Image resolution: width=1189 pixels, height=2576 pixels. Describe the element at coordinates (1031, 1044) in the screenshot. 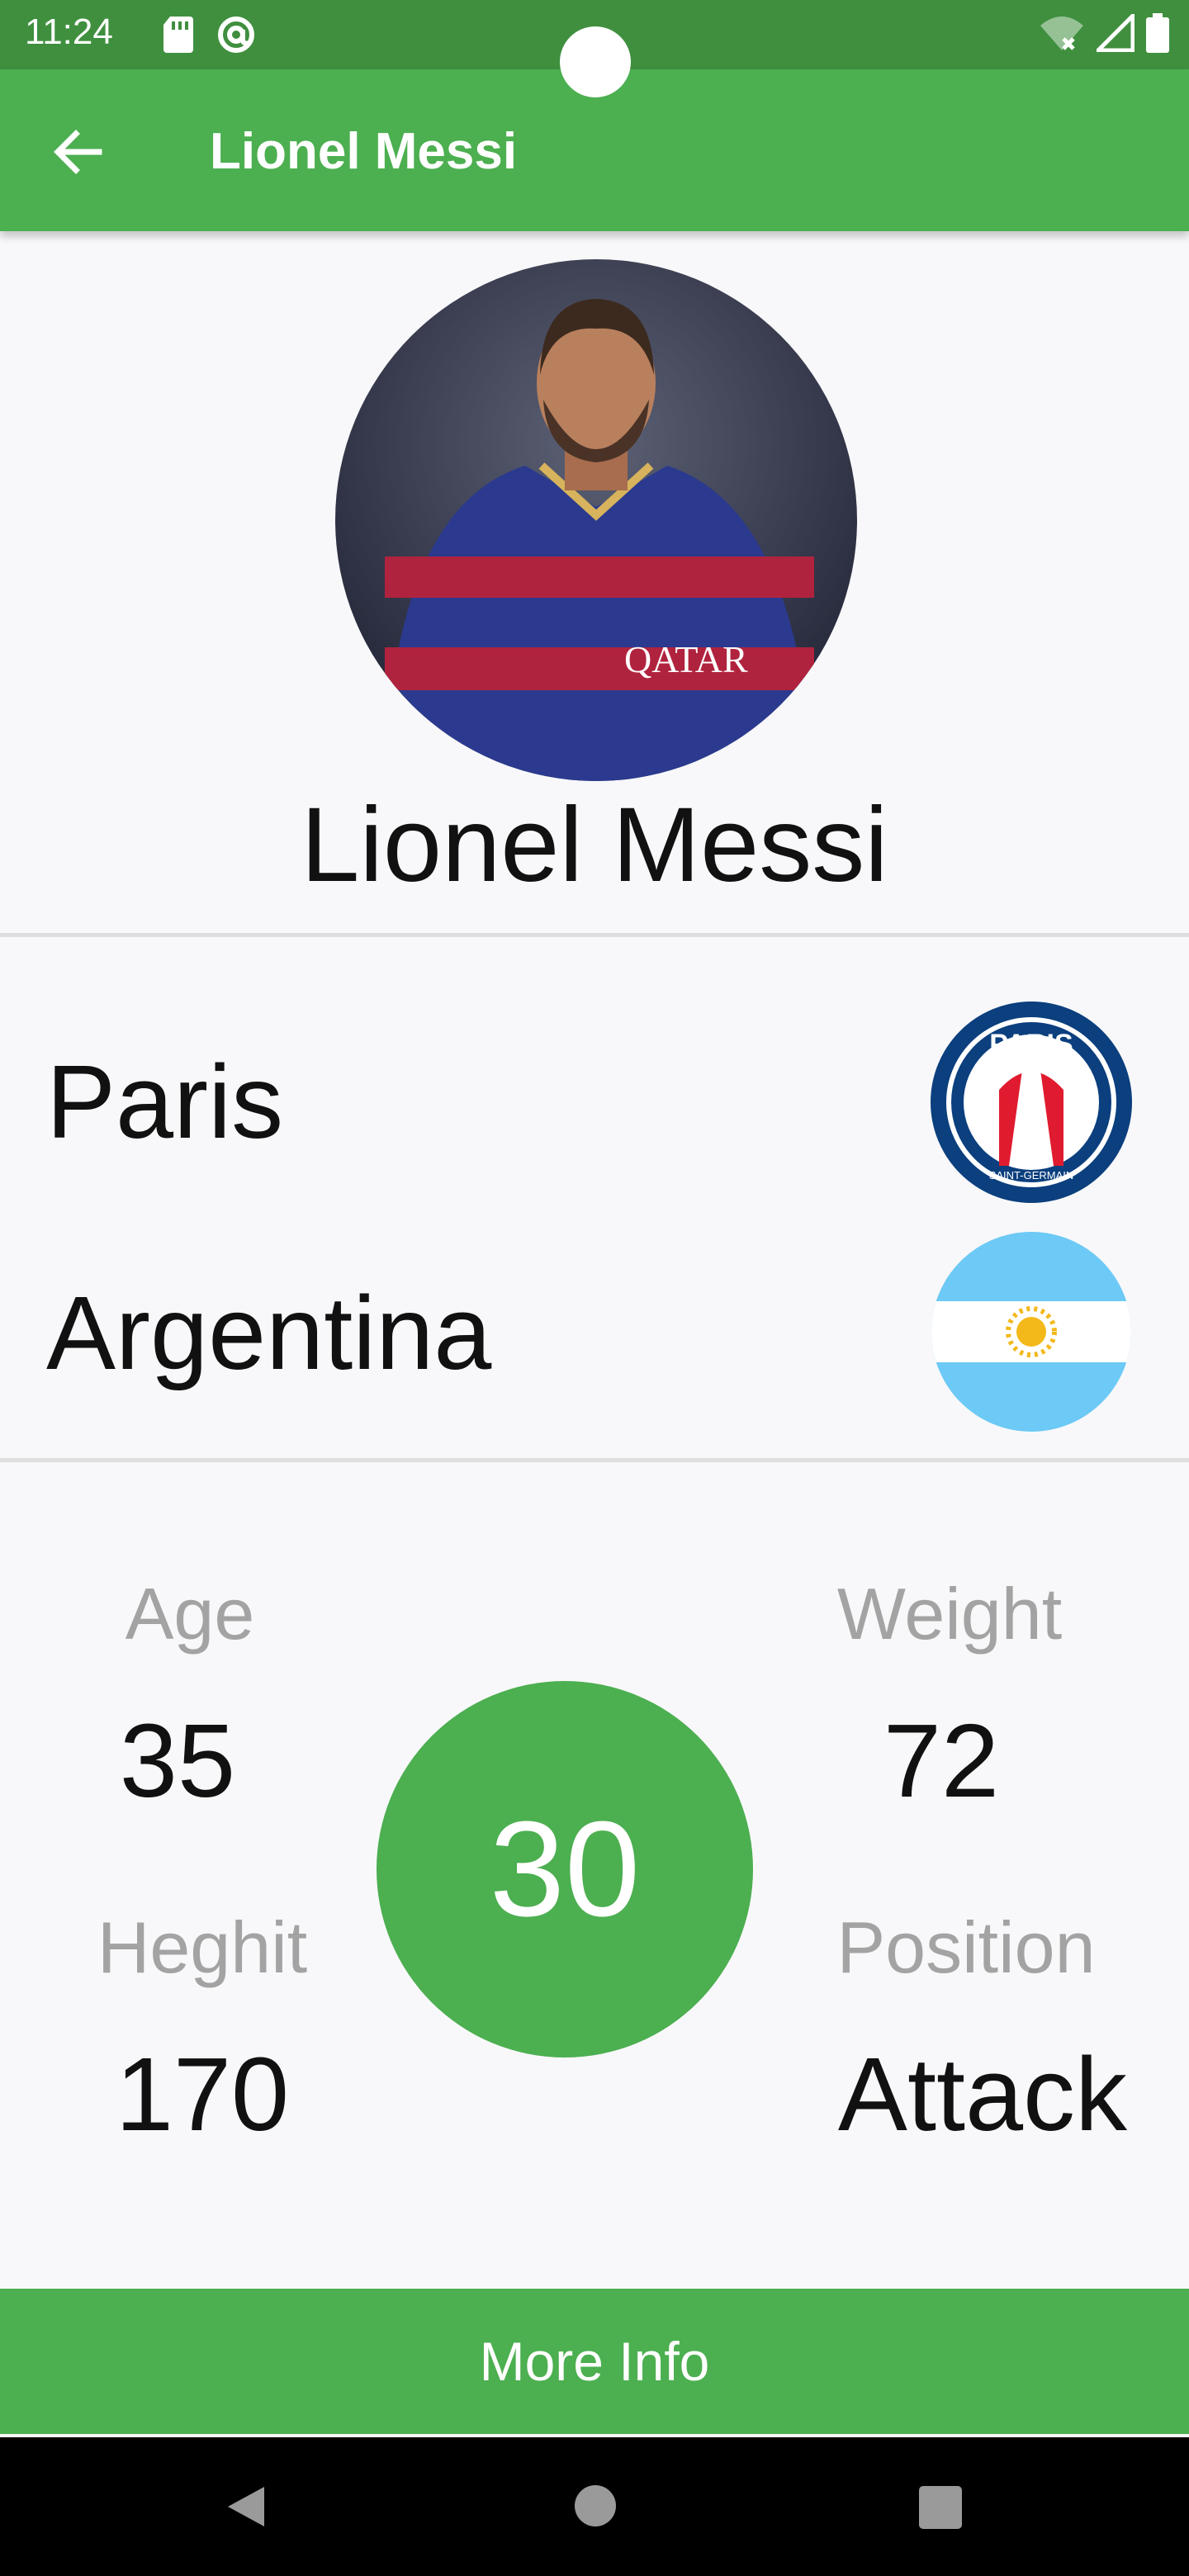

I see `psg-logo-text: PARIS` at that location.